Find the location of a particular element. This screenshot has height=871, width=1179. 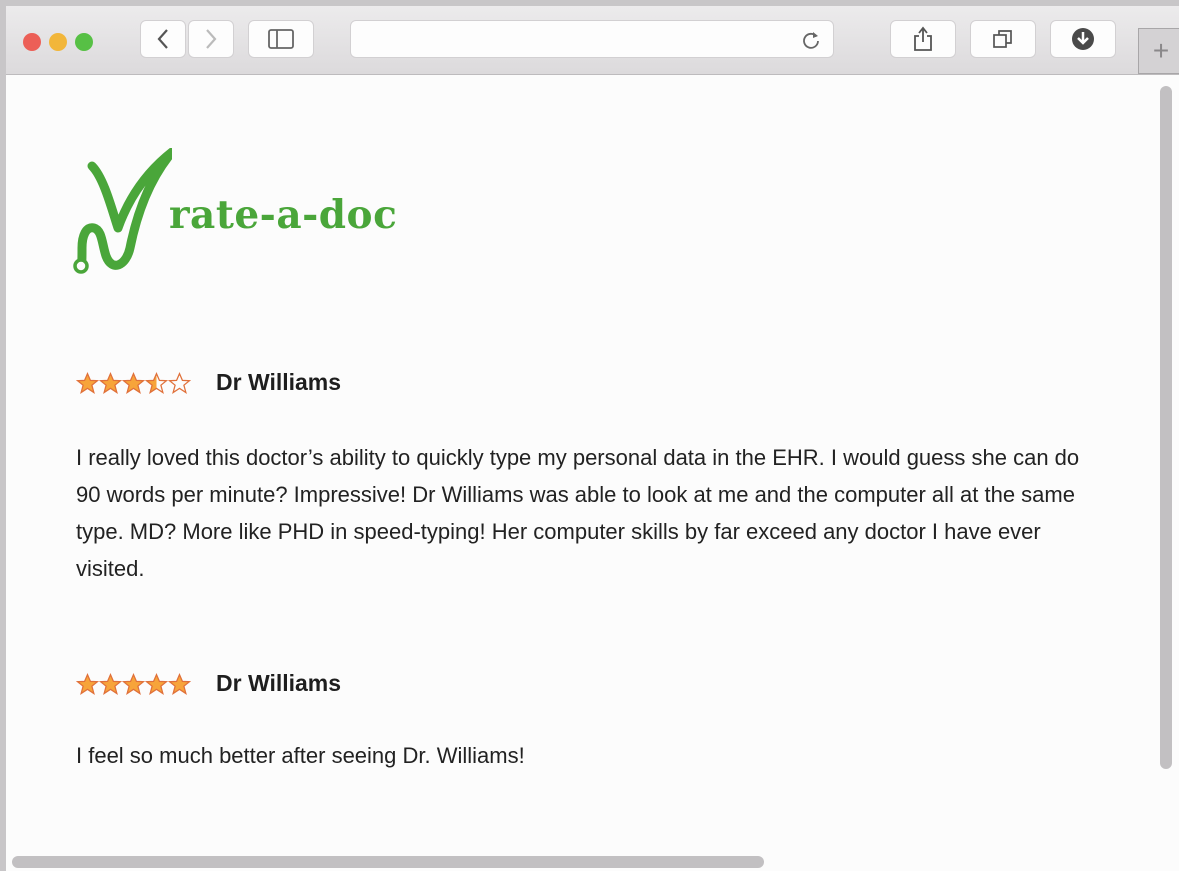

sidebar-icon is located at coordinates (281, 39).